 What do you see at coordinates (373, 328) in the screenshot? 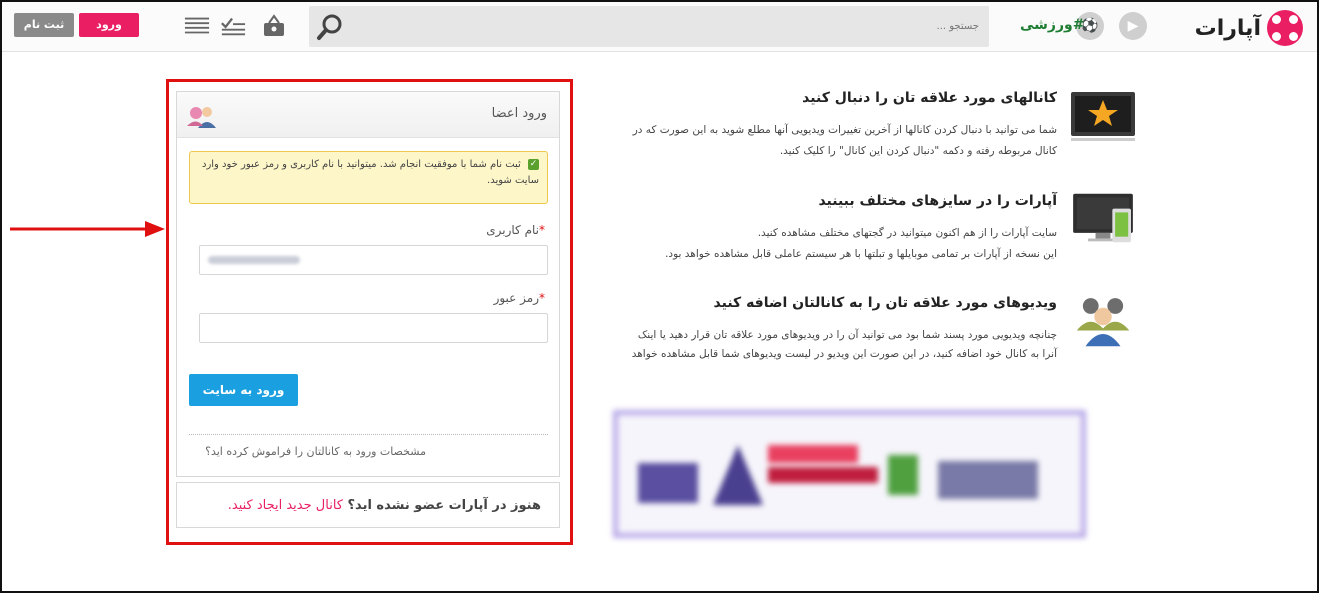
I see `password-field` at bounding box center [373, 328].